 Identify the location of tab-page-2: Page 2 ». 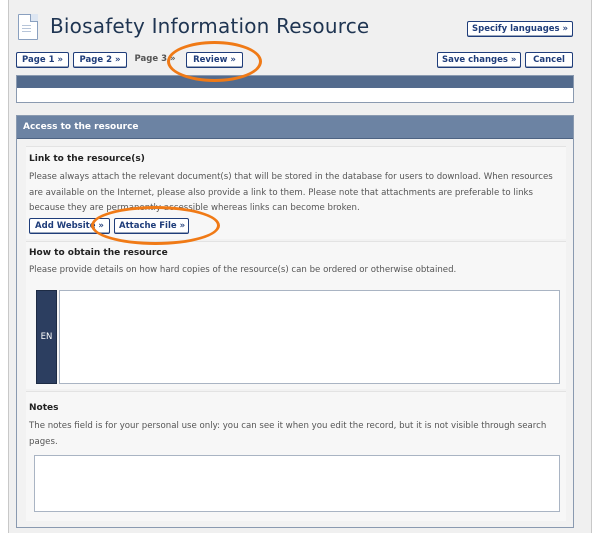
(100, 60).